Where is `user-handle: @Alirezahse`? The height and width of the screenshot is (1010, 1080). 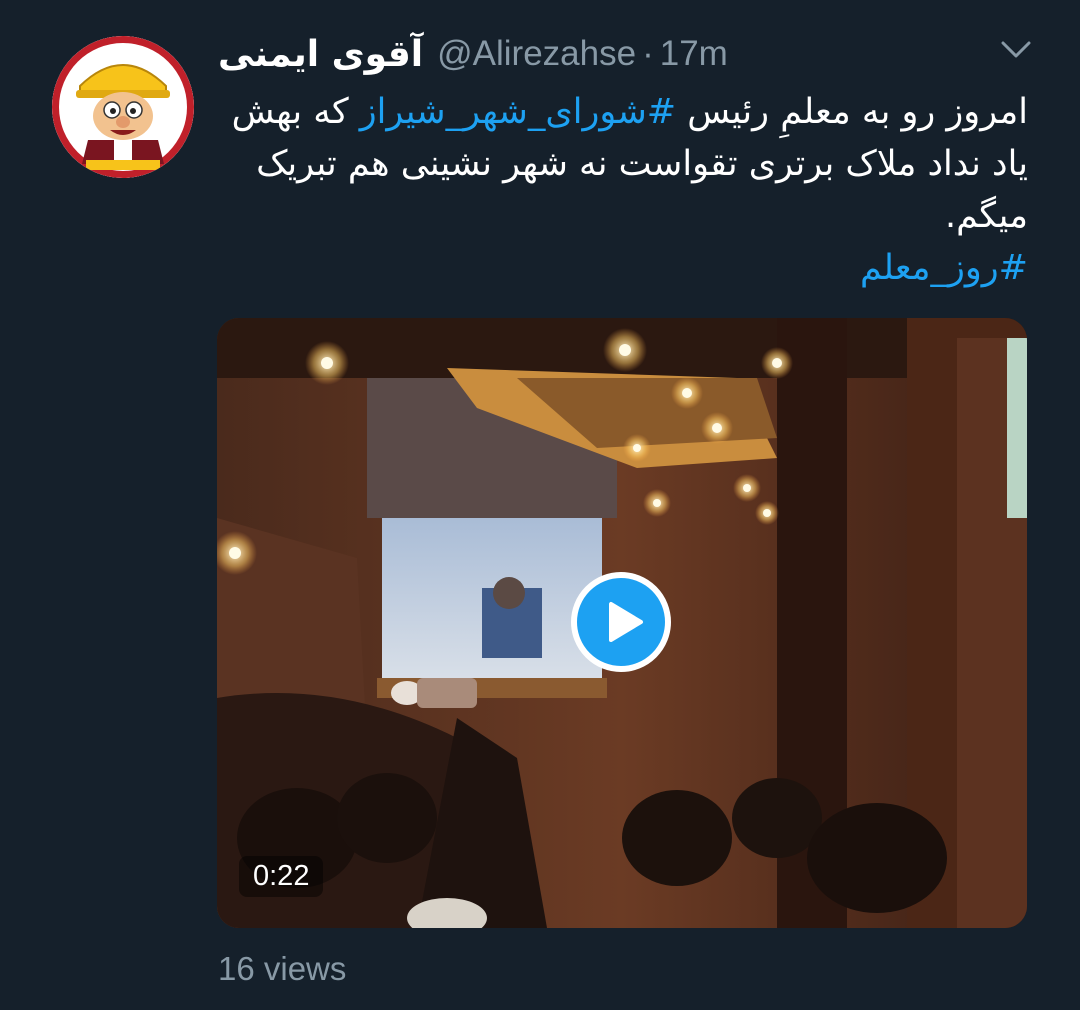
user-handle: @Alirezahse is located at coordinates (536, 54).